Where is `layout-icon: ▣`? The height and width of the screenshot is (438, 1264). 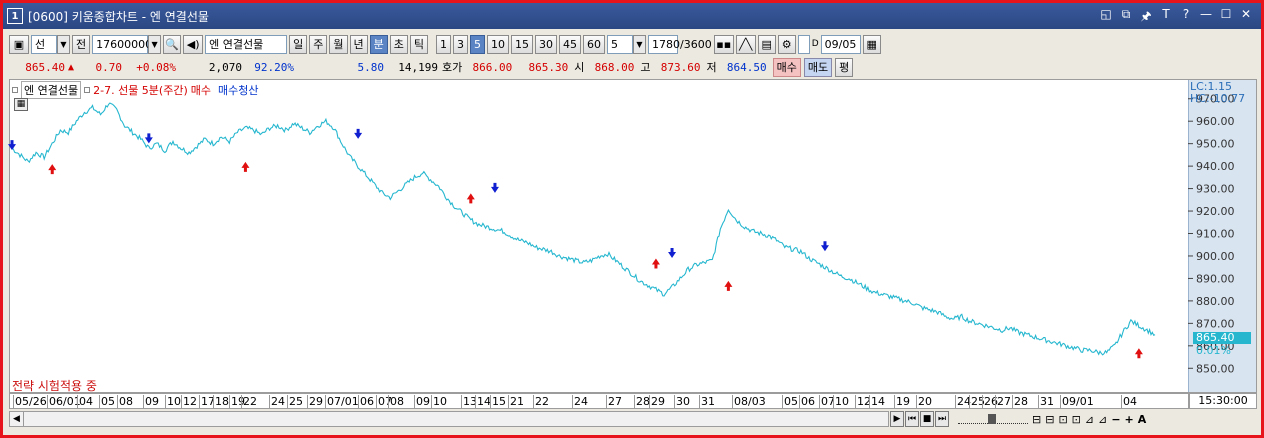 layout-icon: ▣ is located at coordinates (19, 44).